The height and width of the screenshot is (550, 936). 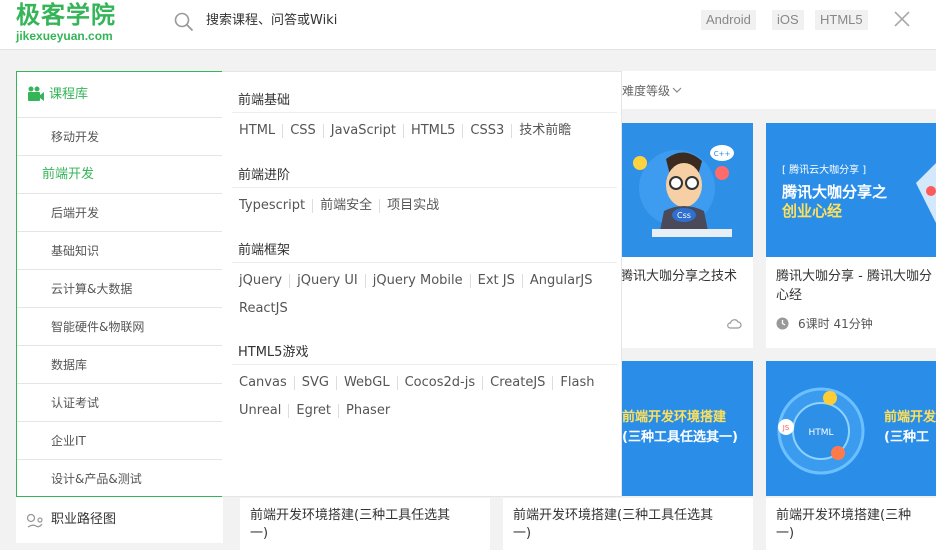 I want to click on sidebar-item-backend: 后端开发, so click(x=120, y=213).